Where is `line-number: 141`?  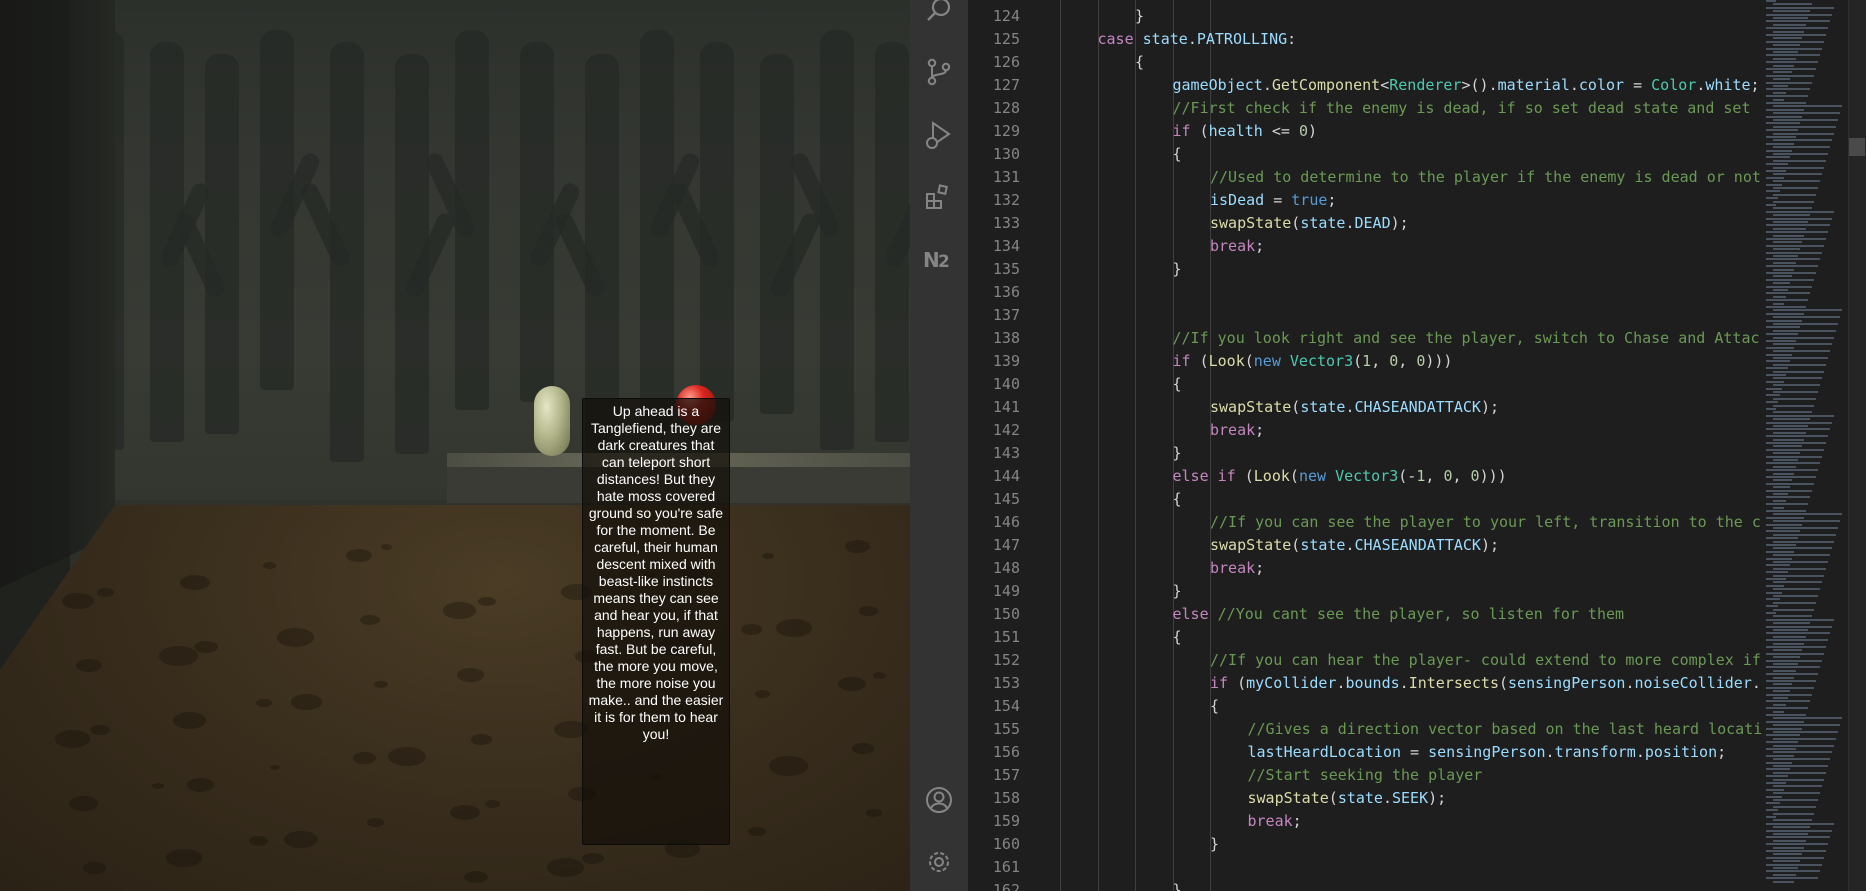 line-number: 141 is located at coordinates (1006, 407).